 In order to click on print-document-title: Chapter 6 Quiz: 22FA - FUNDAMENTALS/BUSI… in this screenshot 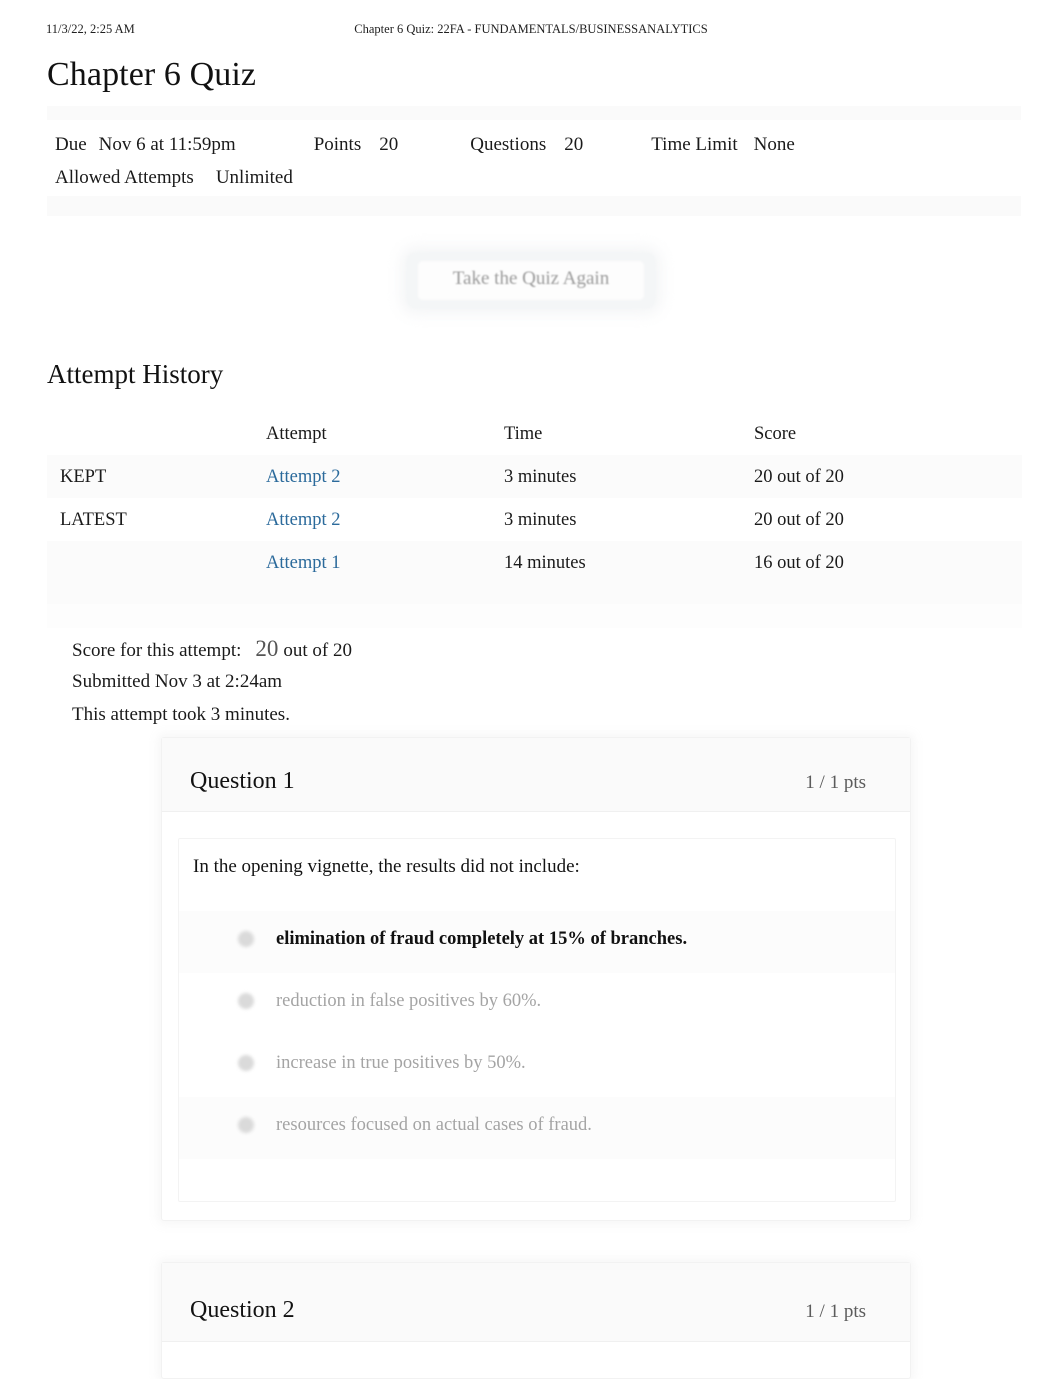, I will do `click(531, 29)`.